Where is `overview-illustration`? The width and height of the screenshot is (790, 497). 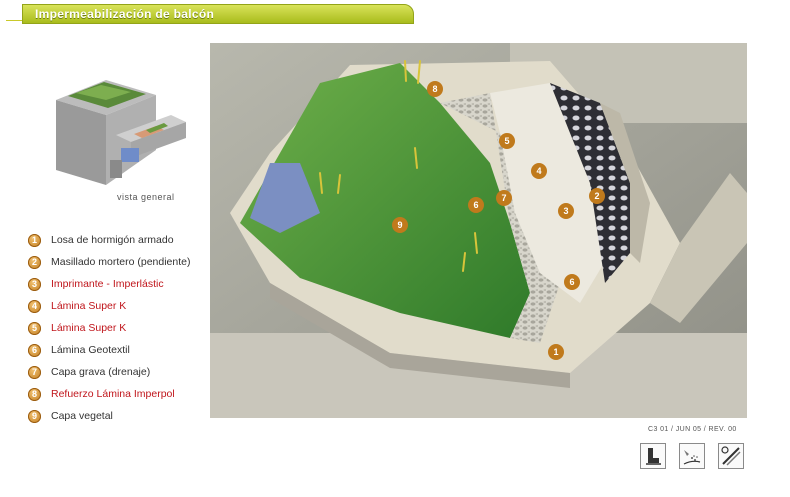
overview-illustration is located at coordinates (121, 132).